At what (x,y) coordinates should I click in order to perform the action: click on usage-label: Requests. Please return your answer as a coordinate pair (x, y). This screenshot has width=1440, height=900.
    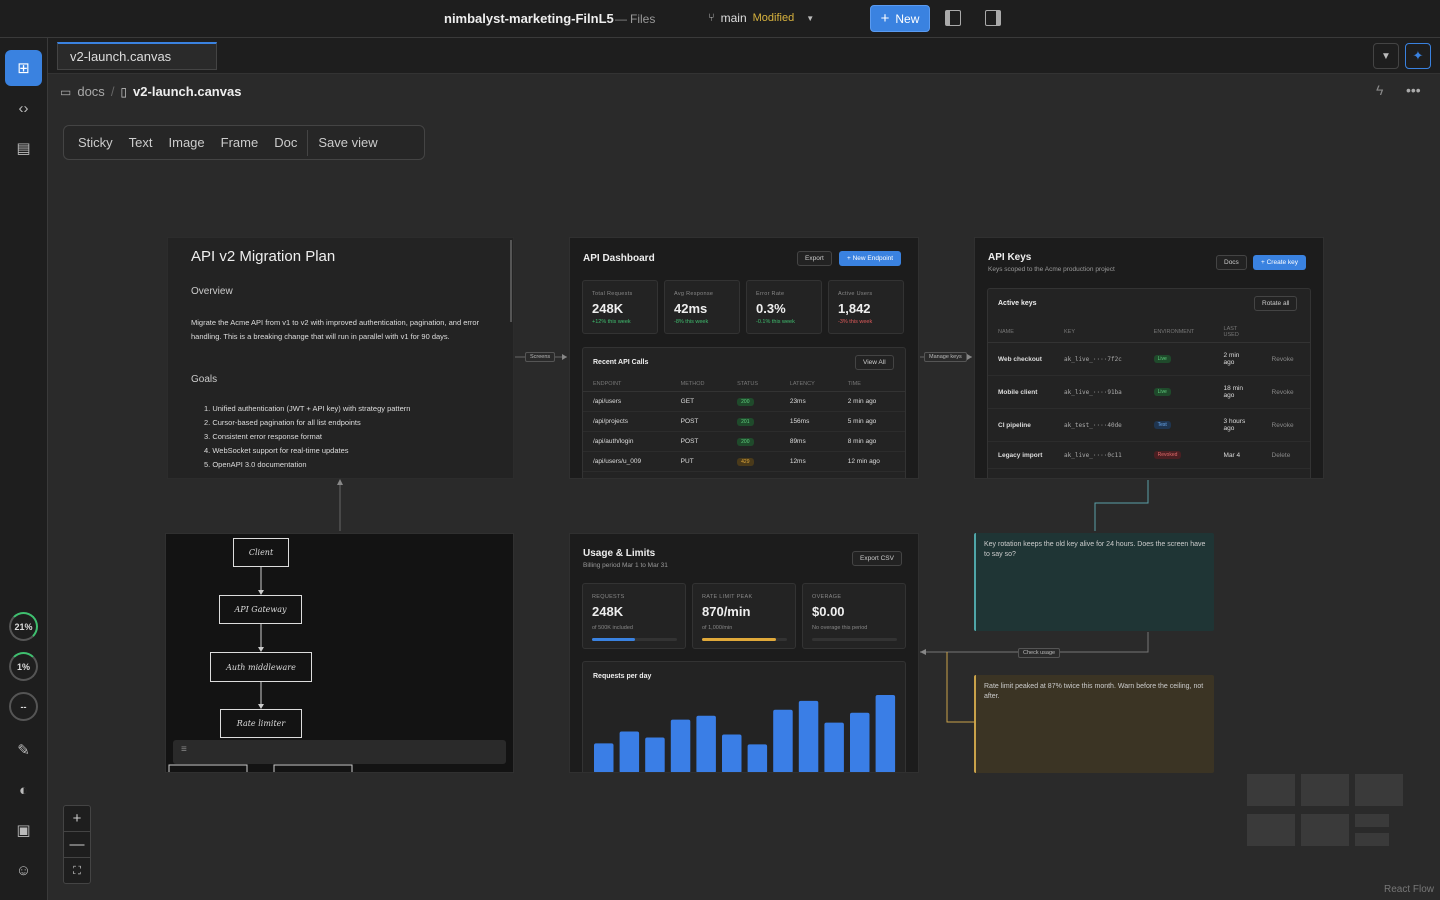
    Looking at the image, I should click on (608, 597).